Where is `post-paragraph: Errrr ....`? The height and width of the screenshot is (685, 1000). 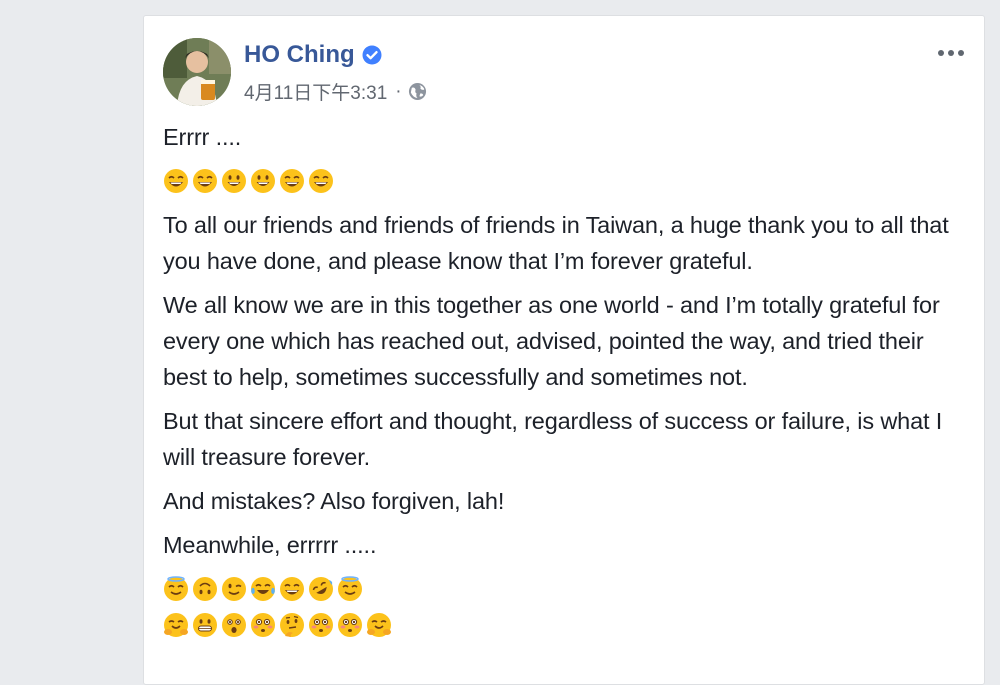
post-paragraph: Errrr .... is located at coordinates (202, 137).